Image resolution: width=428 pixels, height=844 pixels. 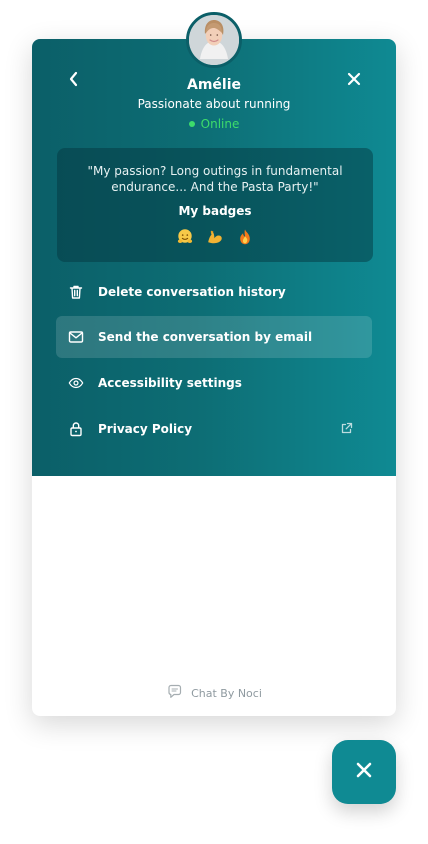 What do you see at coordinates (205, 337) in the screenshot?
I see `menu-label-send-email: Send the conversation by email` at bounding box center [205, 337].